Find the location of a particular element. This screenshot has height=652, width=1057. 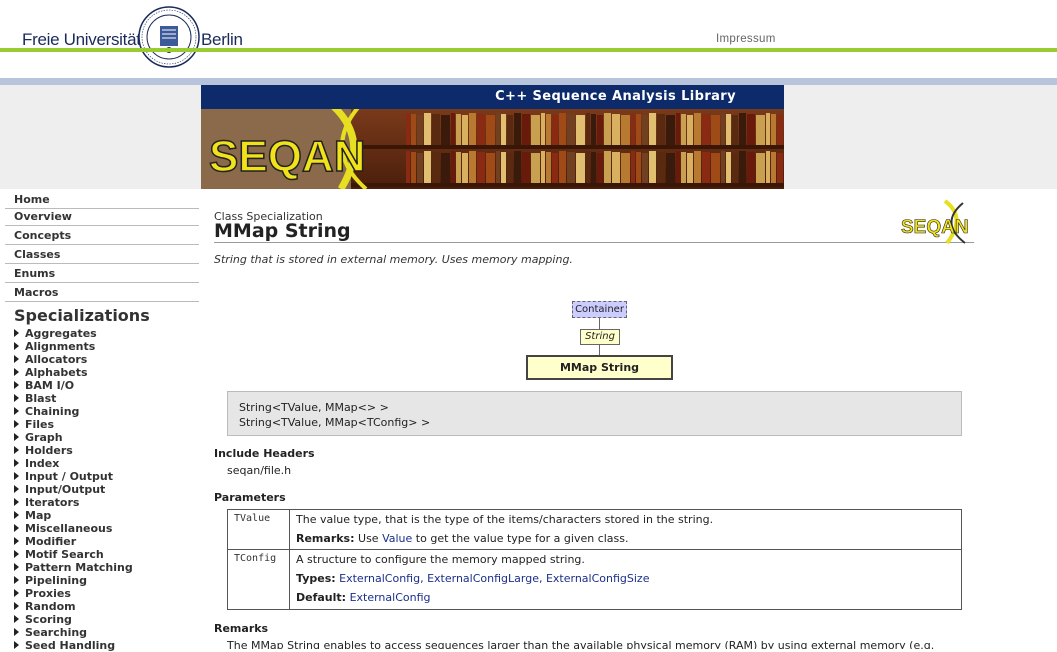

university-name-left: Freie Universität is located at coordinates (81, 39).